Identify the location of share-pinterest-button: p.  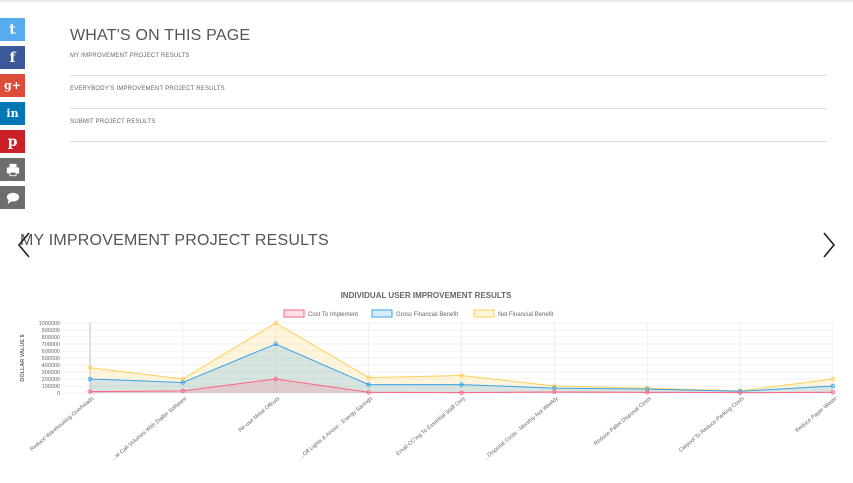
(12, 141).